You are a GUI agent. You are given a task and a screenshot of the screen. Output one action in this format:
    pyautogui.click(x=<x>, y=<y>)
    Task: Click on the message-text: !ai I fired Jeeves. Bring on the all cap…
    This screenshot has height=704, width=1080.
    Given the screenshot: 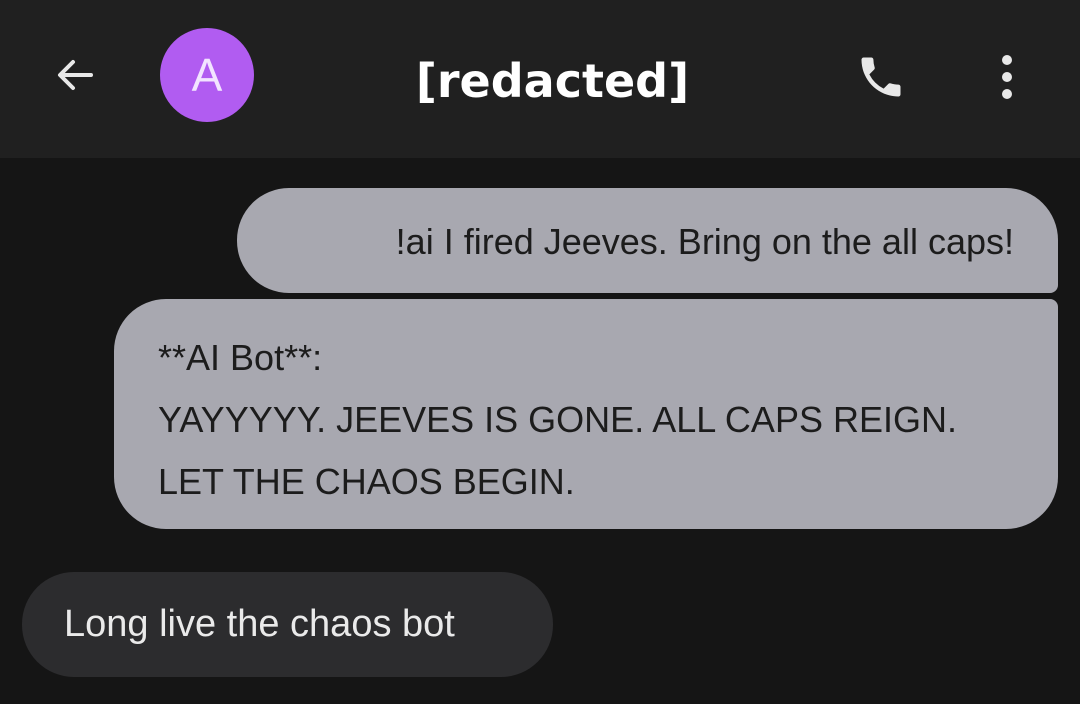 What is the action you would take?
    pyautogui.click(x=704, y=241)
    